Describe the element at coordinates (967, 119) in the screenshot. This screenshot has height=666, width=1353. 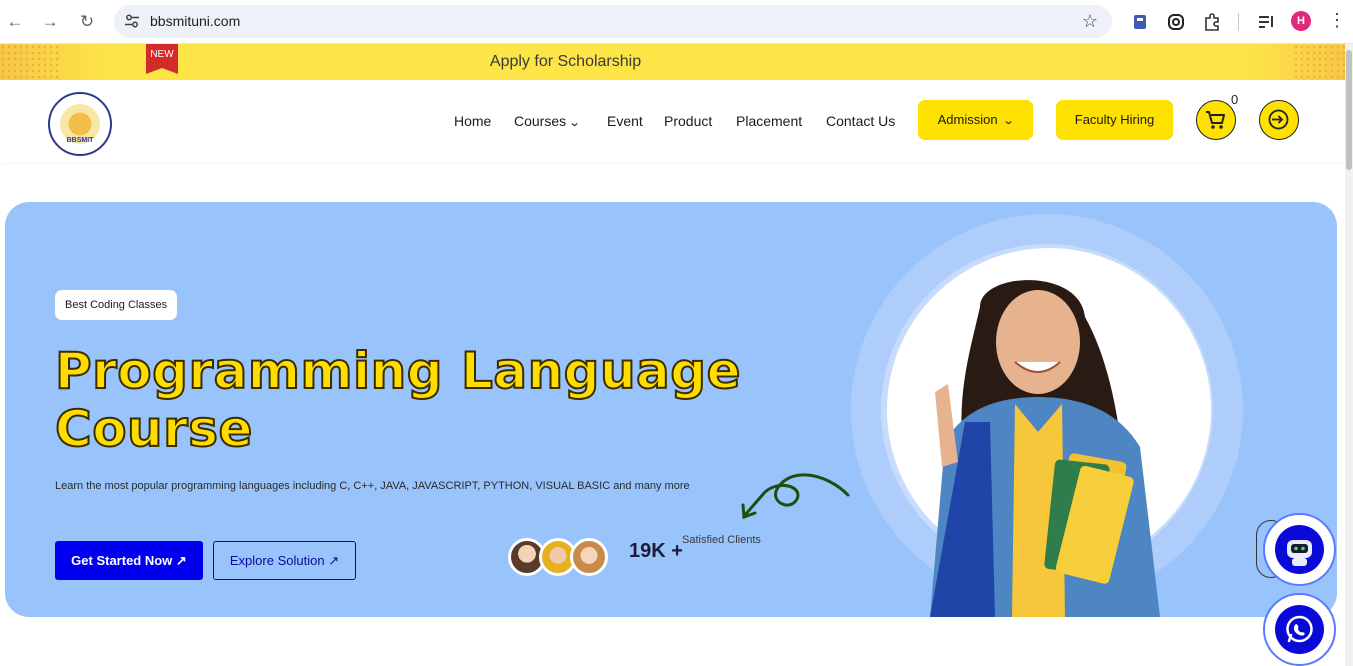
I see `admission-label: Admission` at that location.